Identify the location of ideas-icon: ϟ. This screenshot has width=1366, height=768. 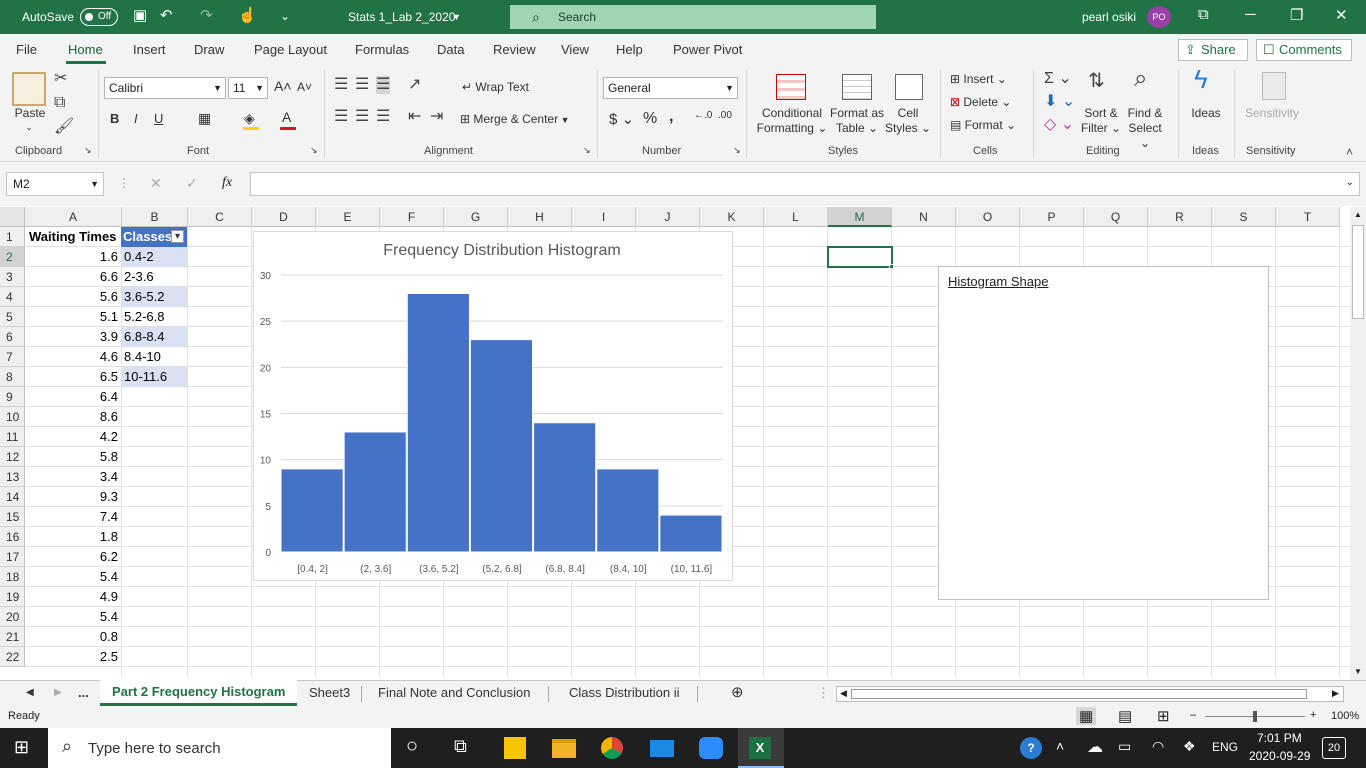
(1201, 79).